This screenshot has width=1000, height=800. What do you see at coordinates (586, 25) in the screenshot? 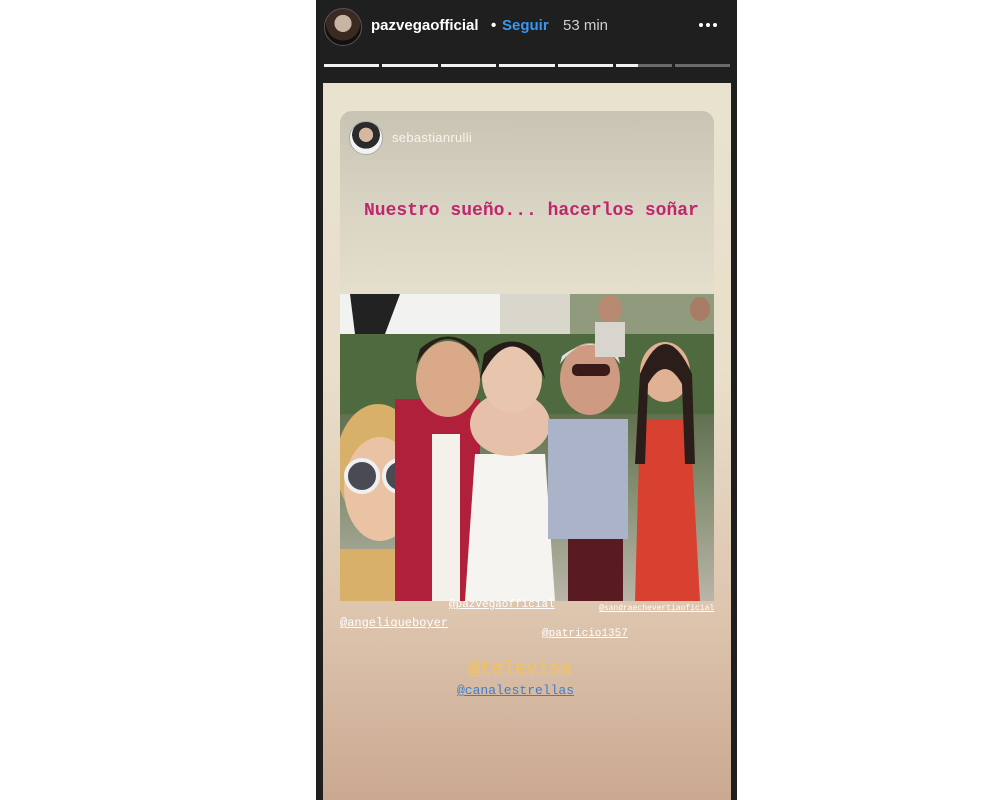
I see `timestamp: 53 min` at bounding box center [586, 25].